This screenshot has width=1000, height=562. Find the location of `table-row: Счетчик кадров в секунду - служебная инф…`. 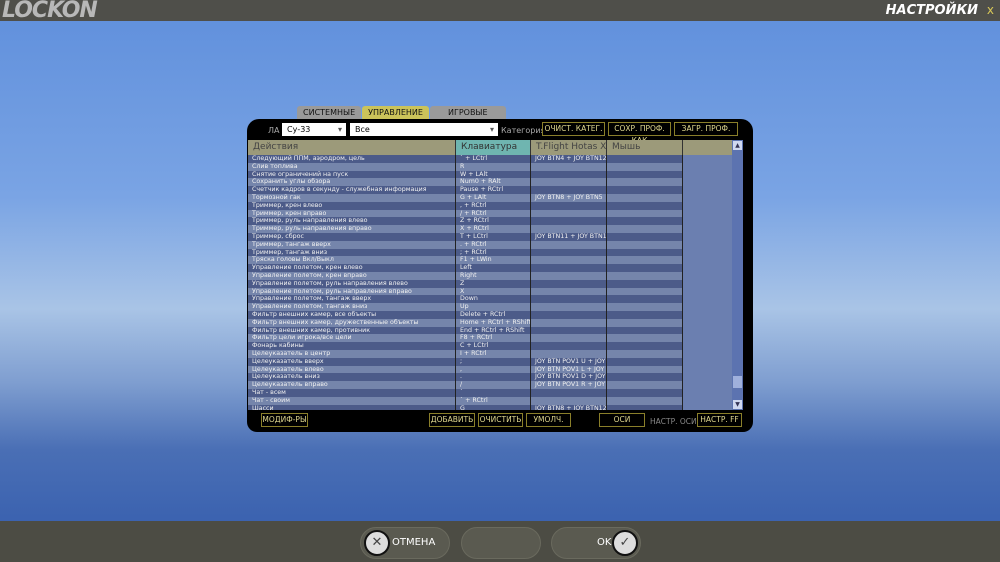

table-row: Счетчик кадров в секунду - служебная инф… is located at coordinates (465, 190).